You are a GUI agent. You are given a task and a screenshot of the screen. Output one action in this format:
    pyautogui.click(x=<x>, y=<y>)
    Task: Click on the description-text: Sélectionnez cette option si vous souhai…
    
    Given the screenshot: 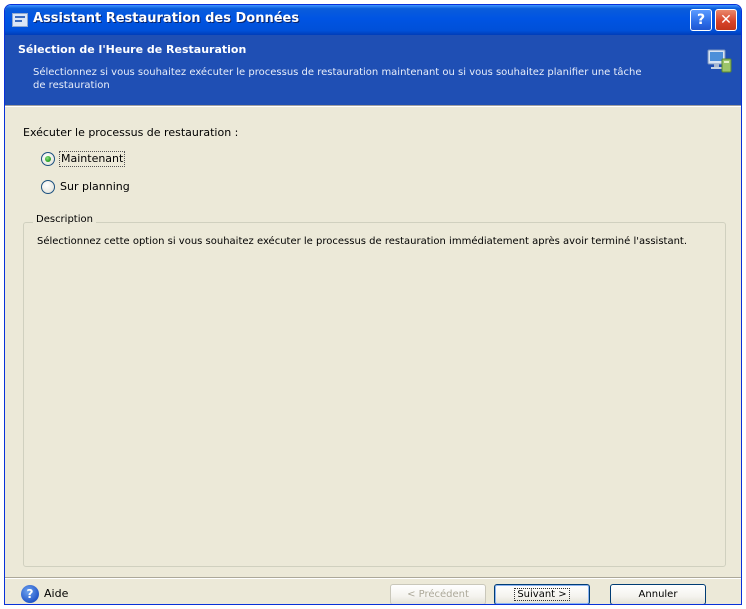 What is the action you would take?
    pyautogui.click(x=362, y=241)
    